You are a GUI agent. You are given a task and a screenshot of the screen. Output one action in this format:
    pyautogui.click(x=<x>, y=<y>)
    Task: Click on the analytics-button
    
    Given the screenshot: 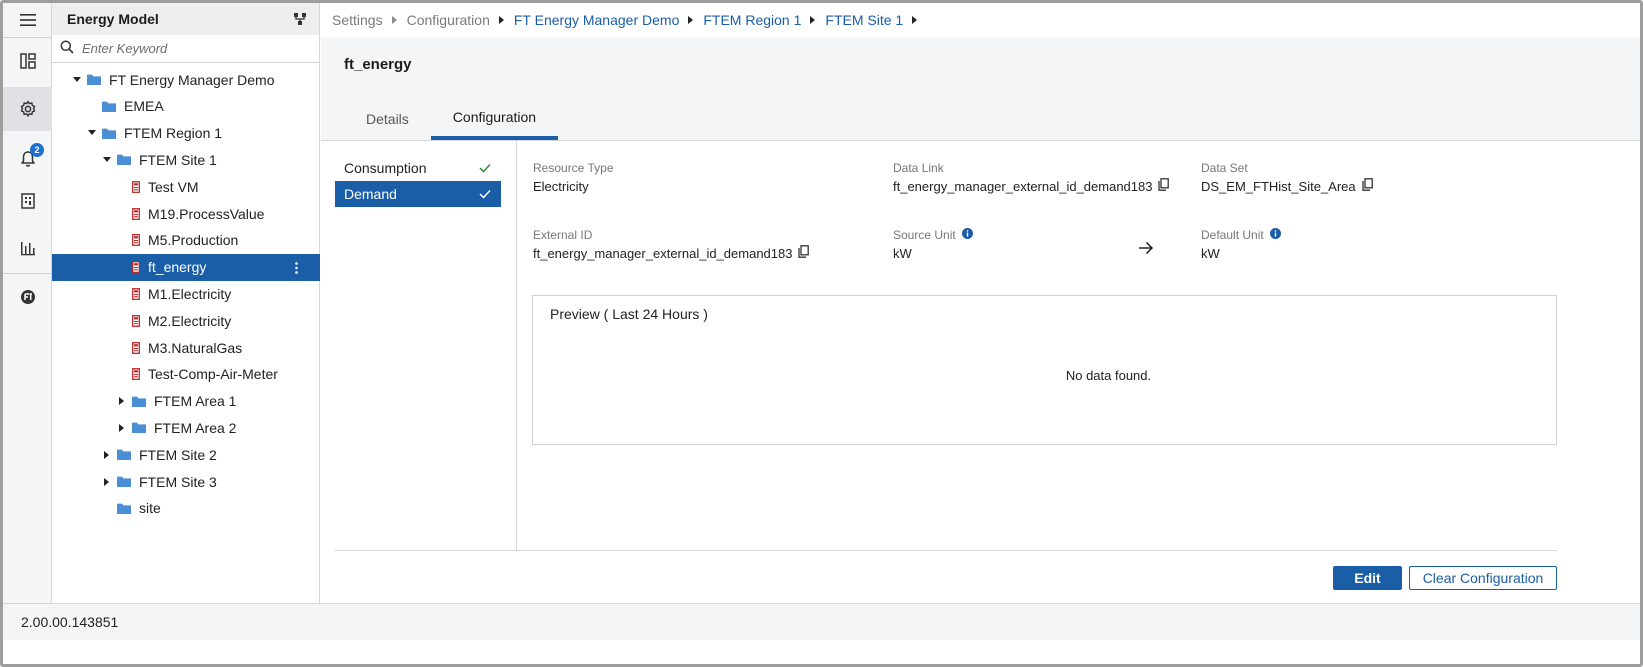 What is the action you would take?
    pyautogui.click(x=27, y=248)
    